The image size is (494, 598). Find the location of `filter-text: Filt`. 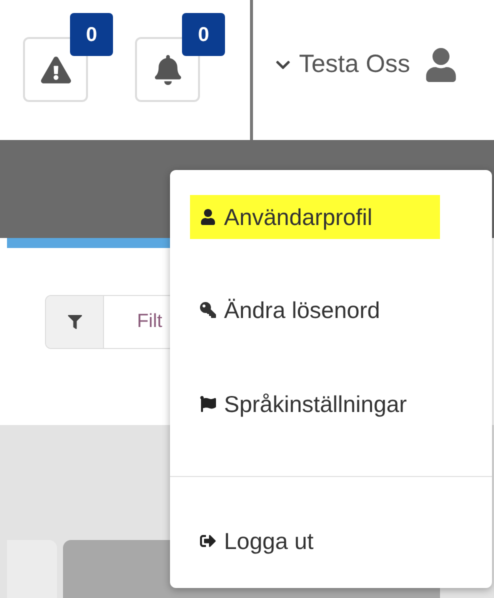

filter-text: Filt is located at coordinates (149, 322).